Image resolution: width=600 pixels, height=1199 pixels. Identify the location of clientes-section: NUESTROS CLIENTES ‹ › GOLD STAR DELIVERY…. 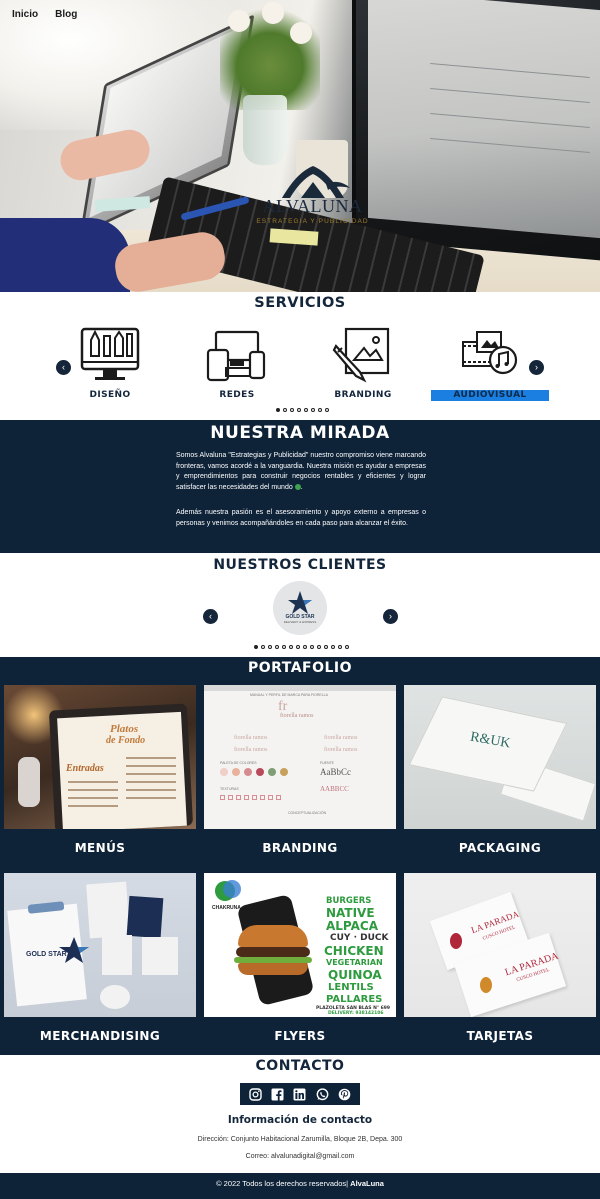
(300, 605).